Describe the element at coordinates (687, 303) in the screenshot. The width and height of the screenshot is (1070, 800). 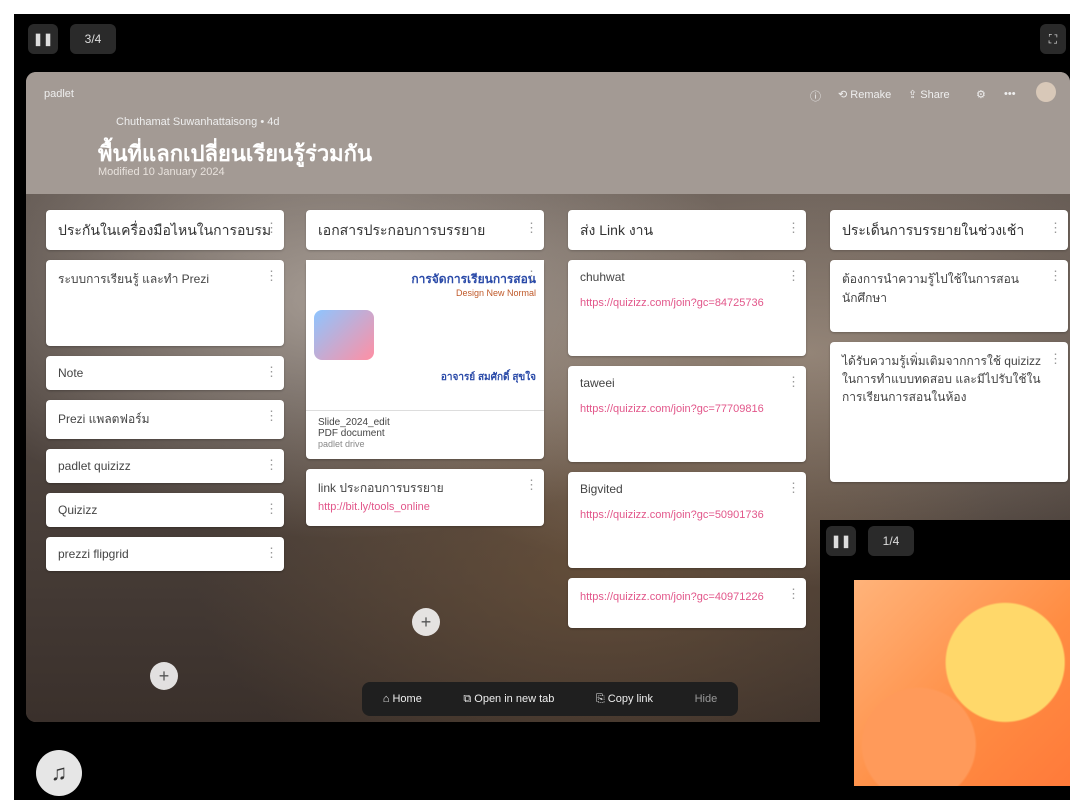
I see `post-link: https://quizizz.com/join?gc=84725736` at that location.